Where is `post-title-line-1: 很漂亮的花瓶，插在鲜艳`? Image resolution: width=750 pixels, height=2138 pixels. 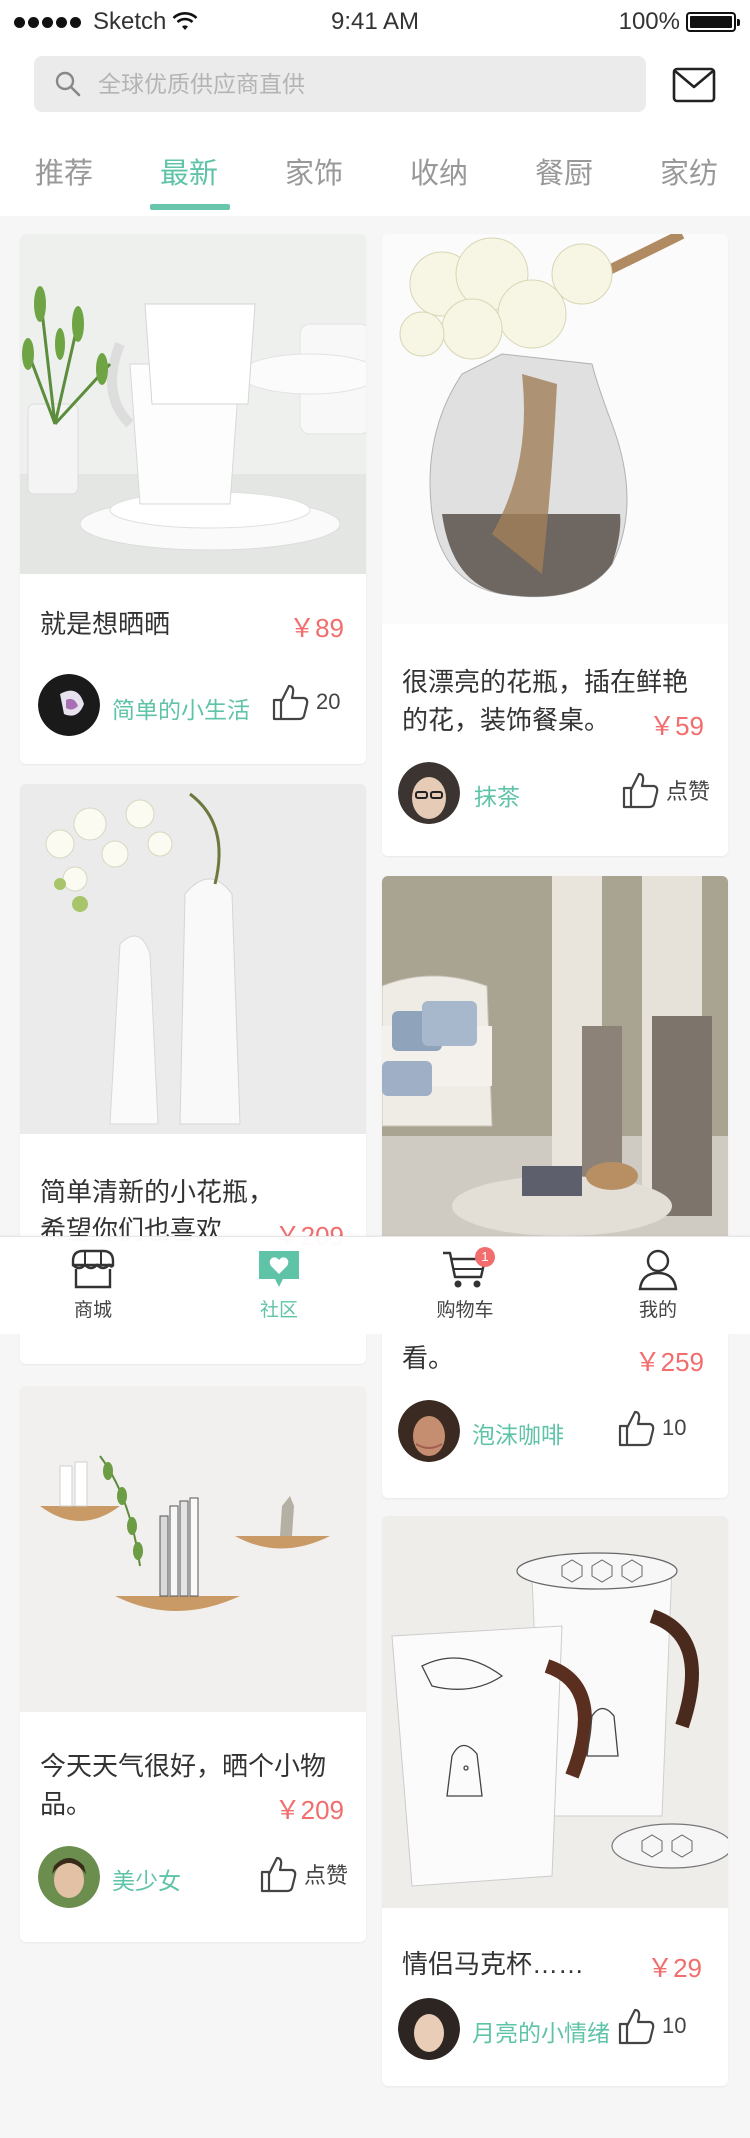
post-title-line-1: 很漂亮的花瓶，插在鲜艳 is located at coordinates (545, 682).